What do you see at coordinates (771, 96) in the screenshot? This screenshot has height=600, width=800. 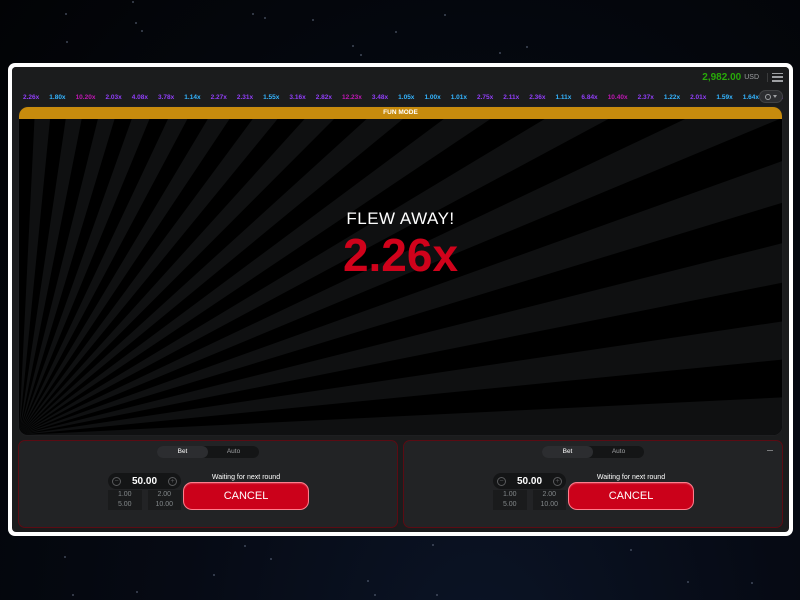 I see `history-toggle-button` at bounding box center [771, 96].